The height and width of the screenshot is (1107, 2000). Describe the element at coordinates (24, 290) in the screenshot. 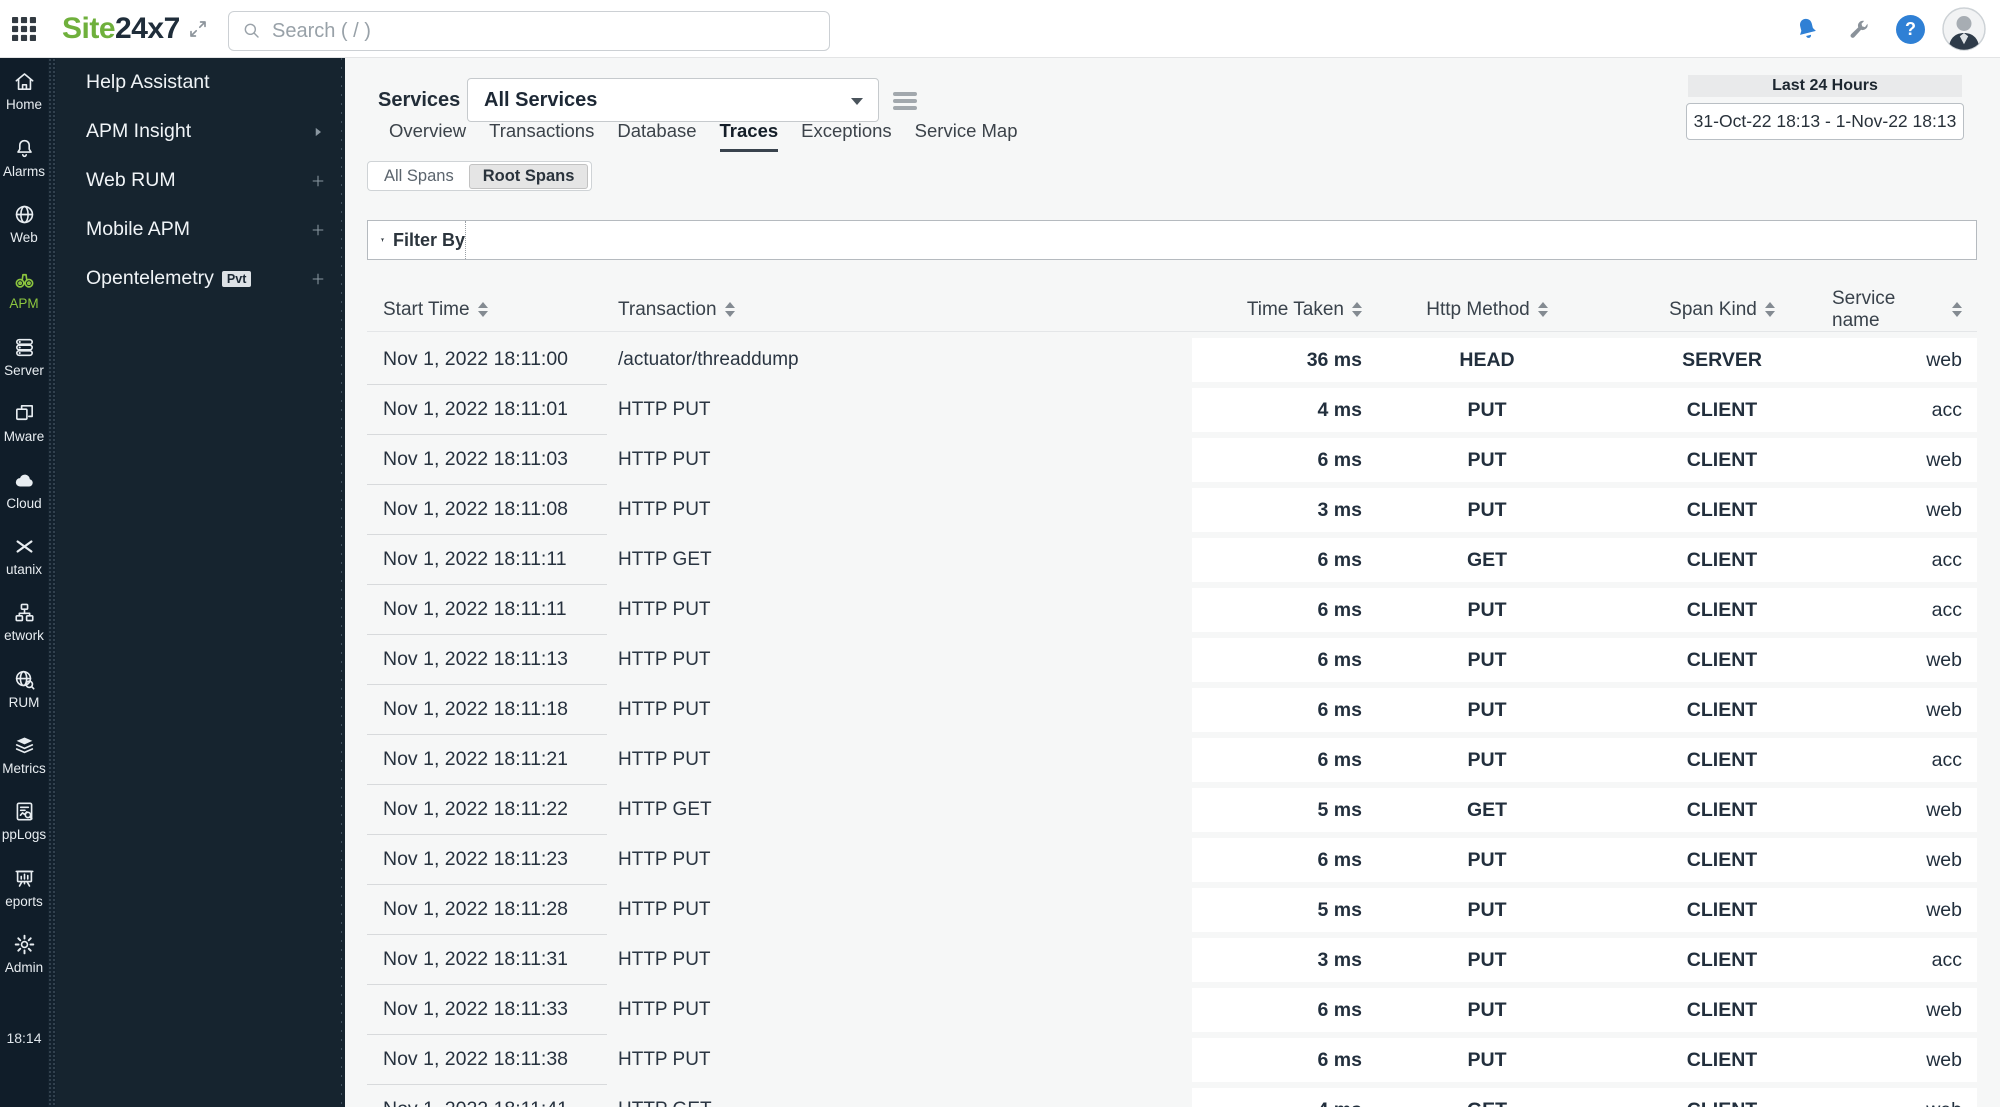

I see `rail-item-apm: APM` at that location.